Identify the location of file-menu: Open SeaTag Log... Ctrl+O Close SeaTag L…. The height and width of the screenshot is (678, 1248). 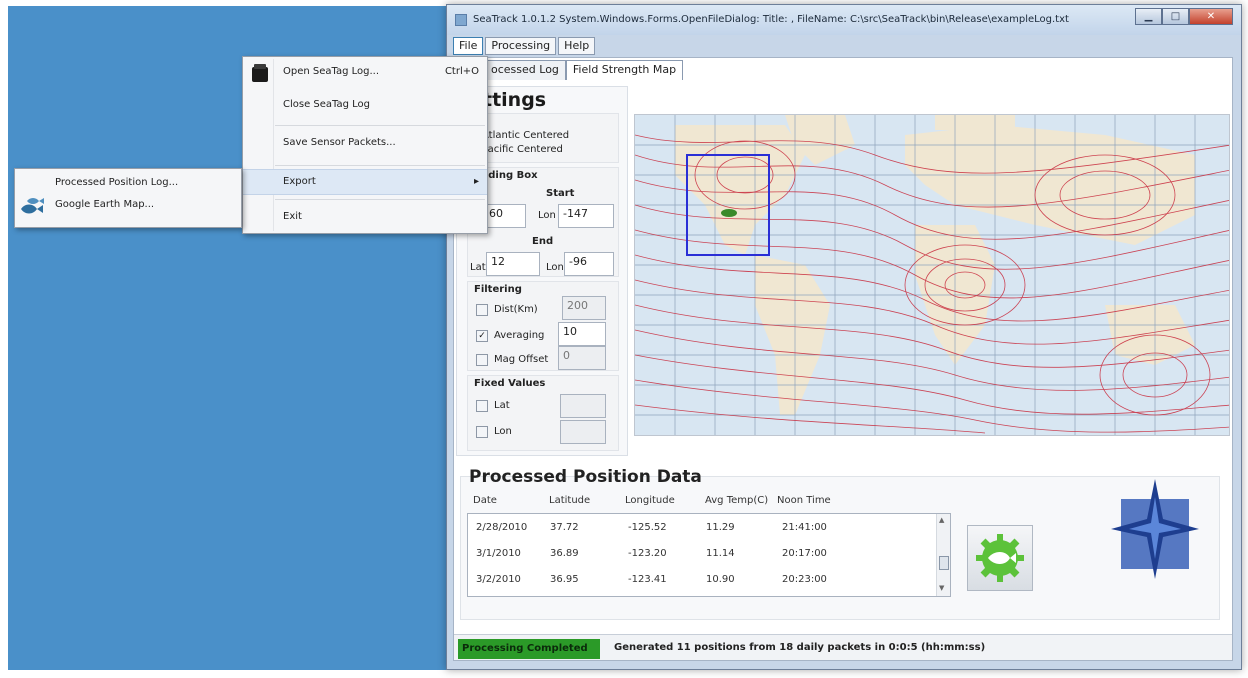
(365, 145).